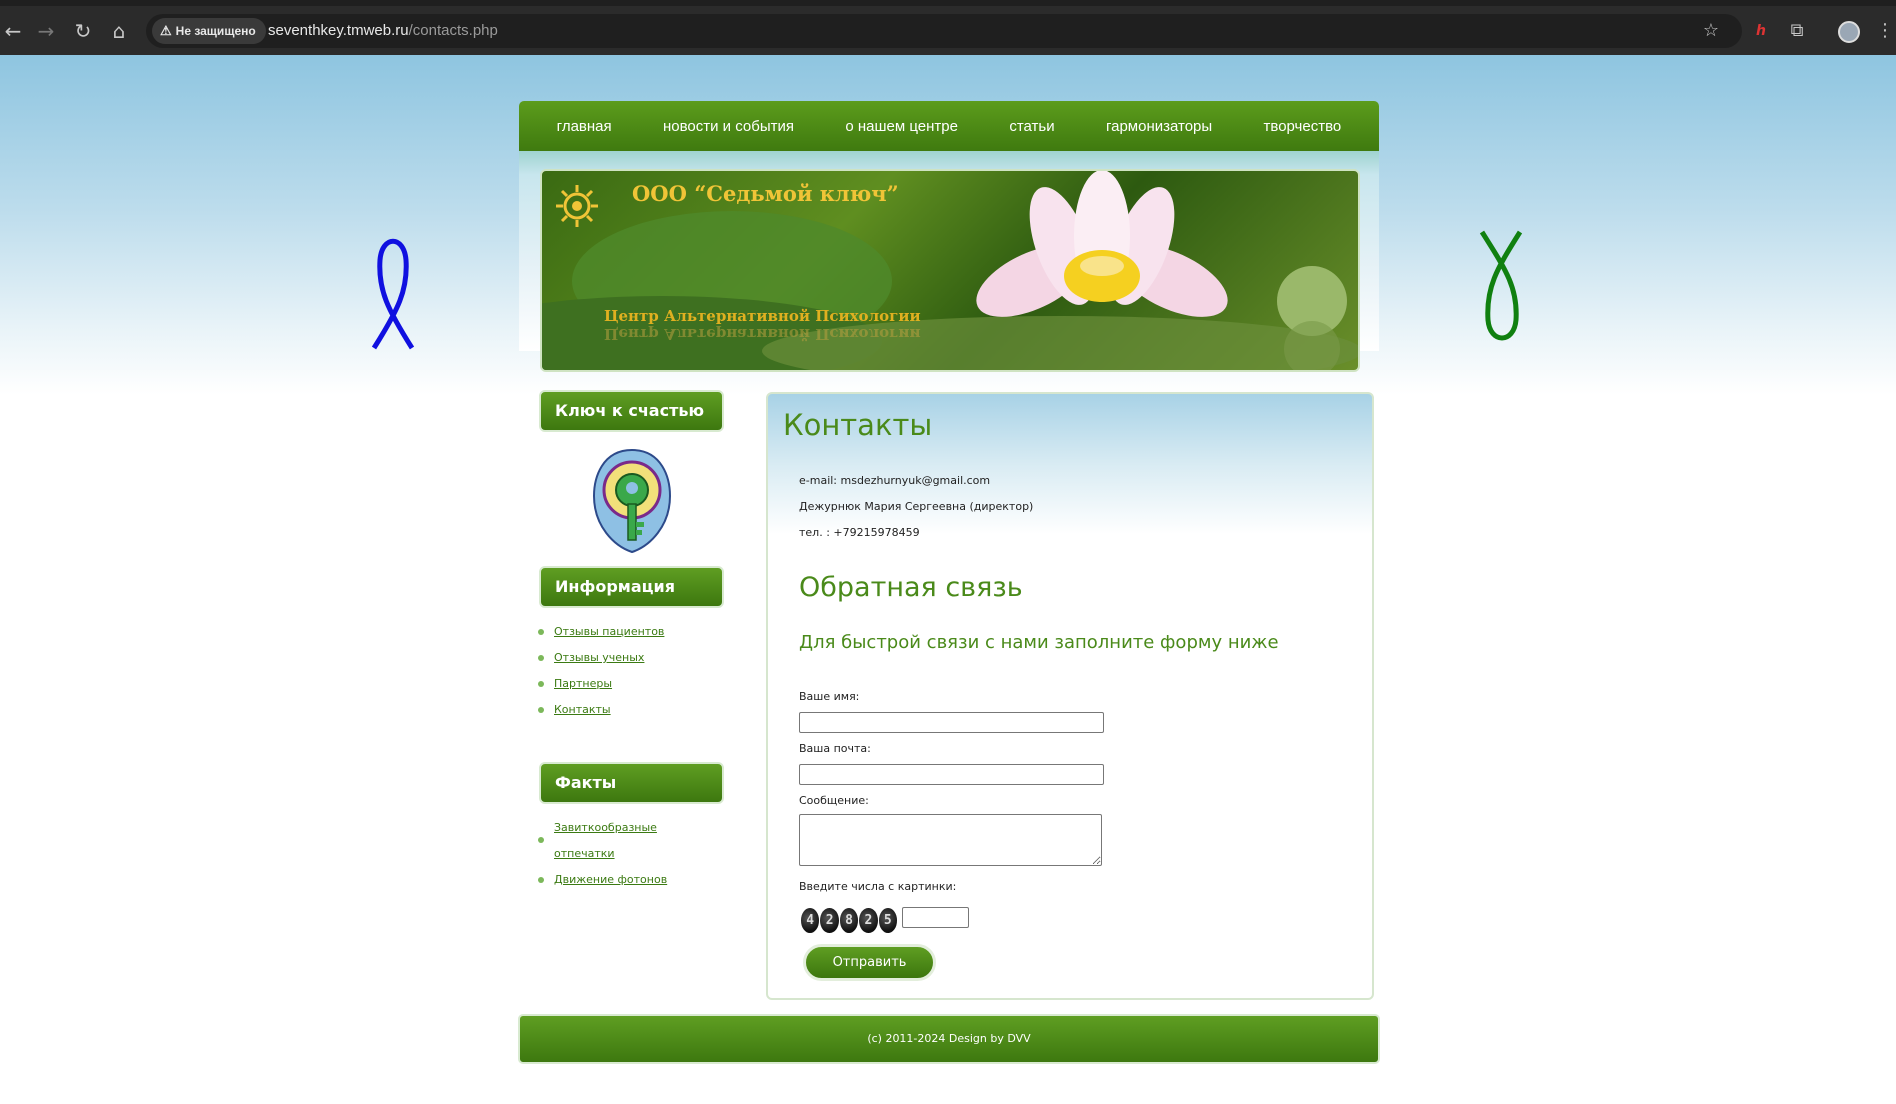  Describe the element at coordinates (1303, 126) in the screenshot. I see `nav-creativity: творчество` at that location.